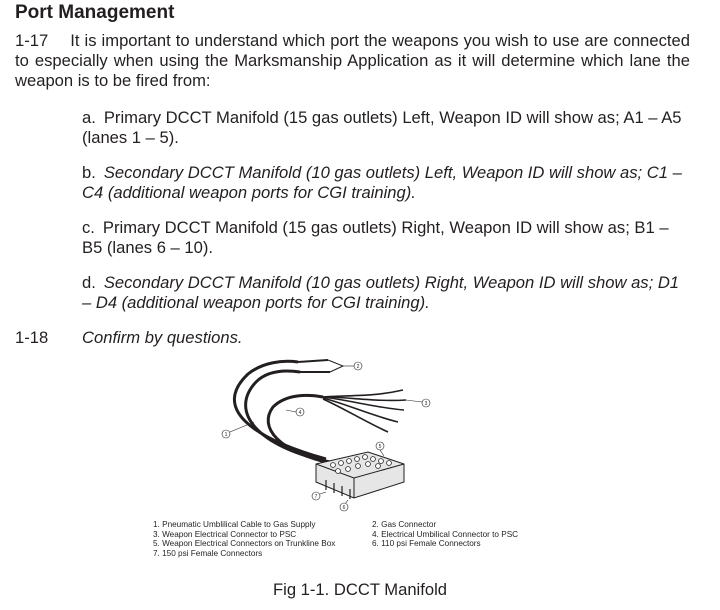 Image resolution: width=720 pixels, height=610 pixels. What do you see at coordinates (226, 435) in the screenshot?
I see `callout-1: 1` at bounding box center [226, 435].